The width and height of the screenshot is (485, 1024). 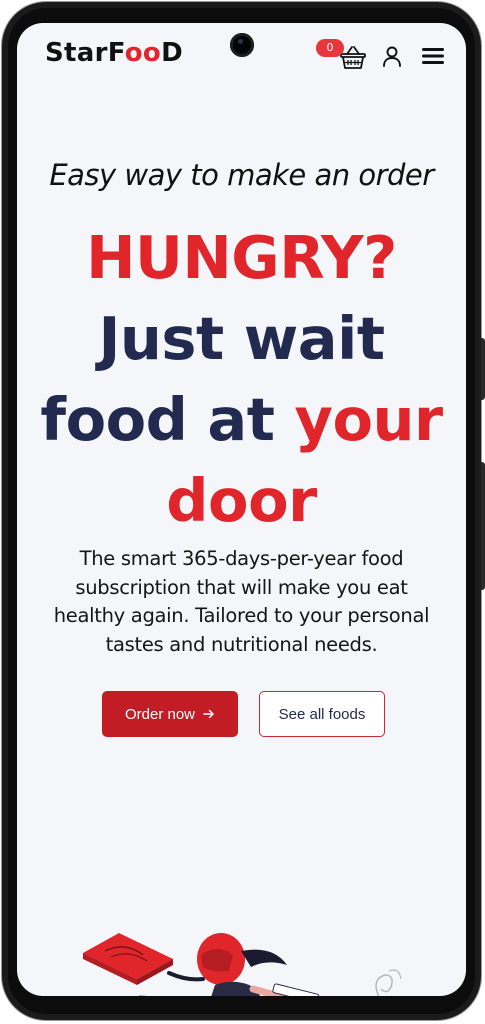 What do you see at coordinates (433, 56) in the screenshot?
I see `hamburger-menu-icon` at bounding box center [433, 56].